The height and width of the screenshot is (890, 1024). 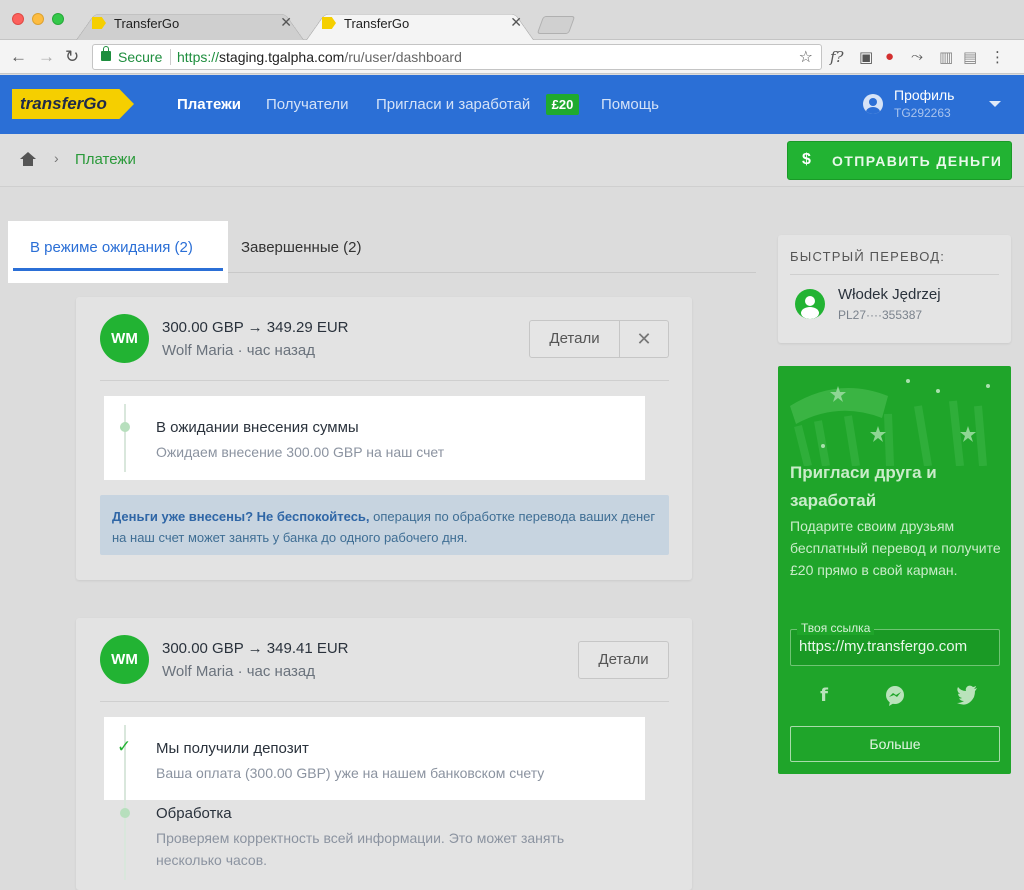 I want to click on checkmark-icon: ✓, so click(x=124, y=746).